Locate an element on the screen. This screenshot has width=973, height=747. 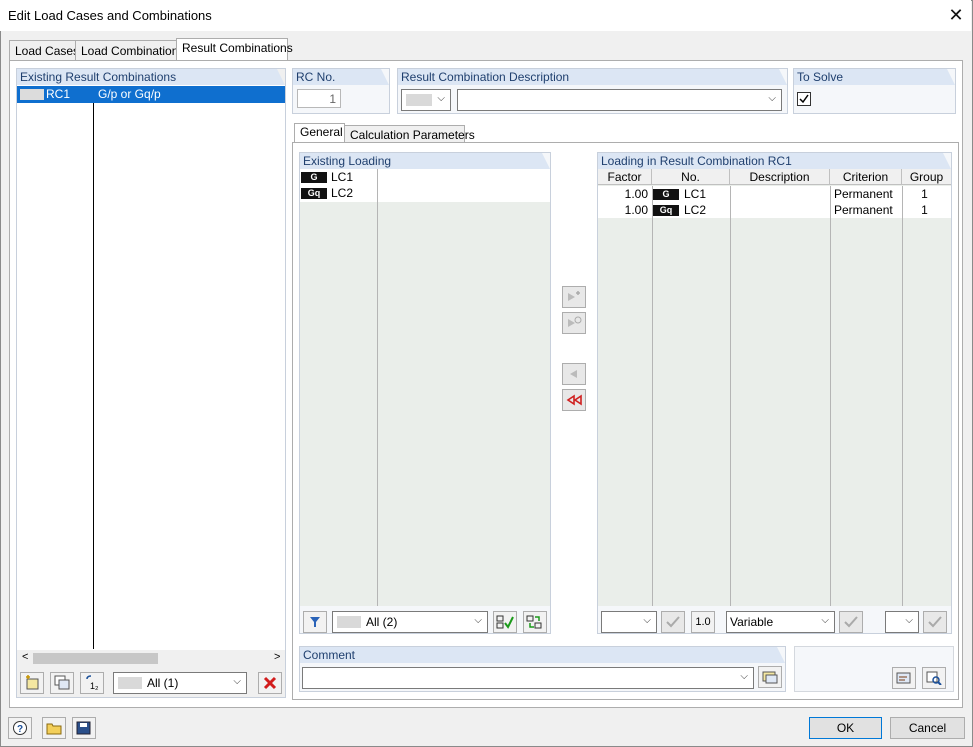
remove-button is located at coordinates (574, 374).